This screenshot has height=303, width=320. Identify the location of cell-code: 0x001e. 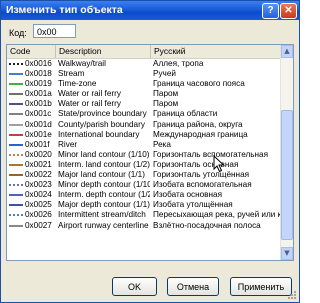
(38, 134).